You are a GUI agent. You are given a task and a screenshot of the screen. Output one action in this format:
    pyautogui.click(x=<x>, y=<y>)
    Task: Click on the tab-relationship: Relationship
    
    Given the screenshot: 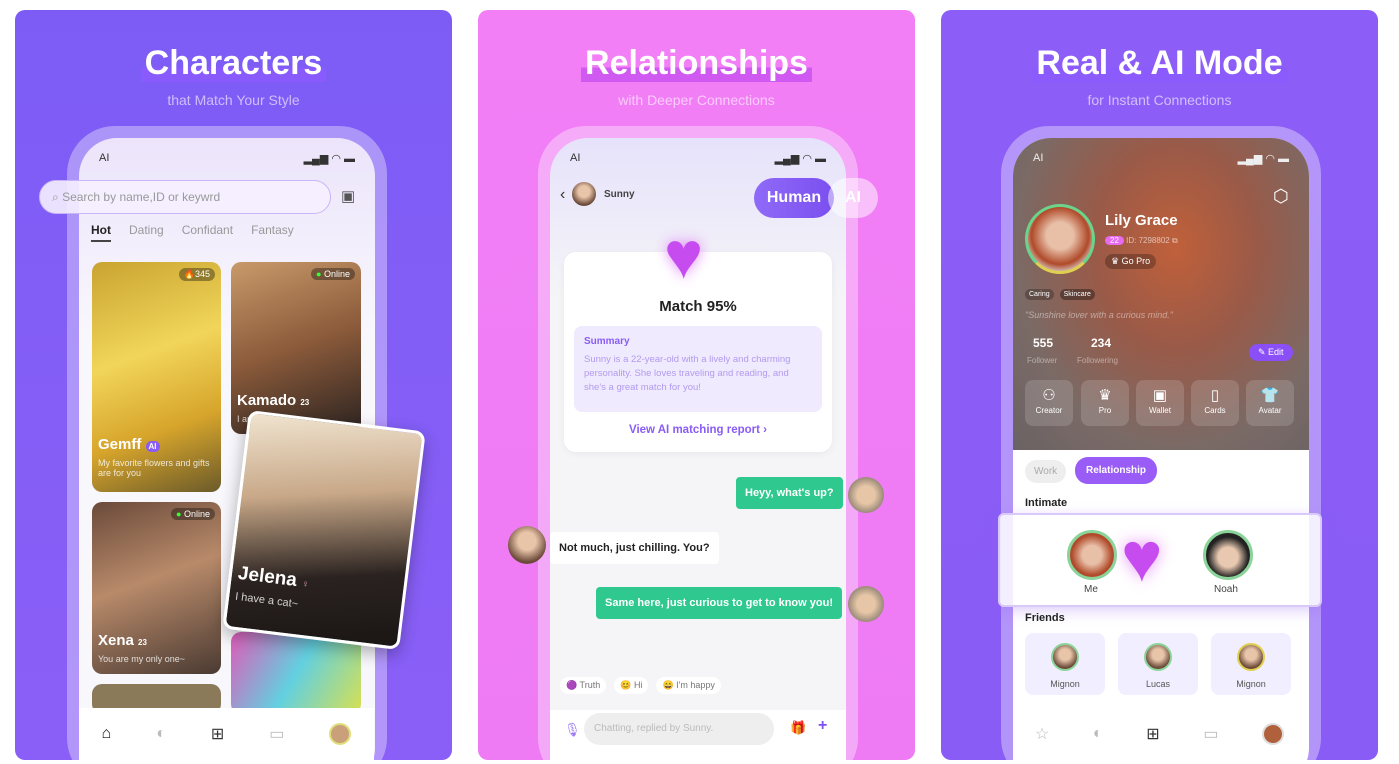 What is the action you would take?
    pyautogui.click(x=1116, y=470)
    